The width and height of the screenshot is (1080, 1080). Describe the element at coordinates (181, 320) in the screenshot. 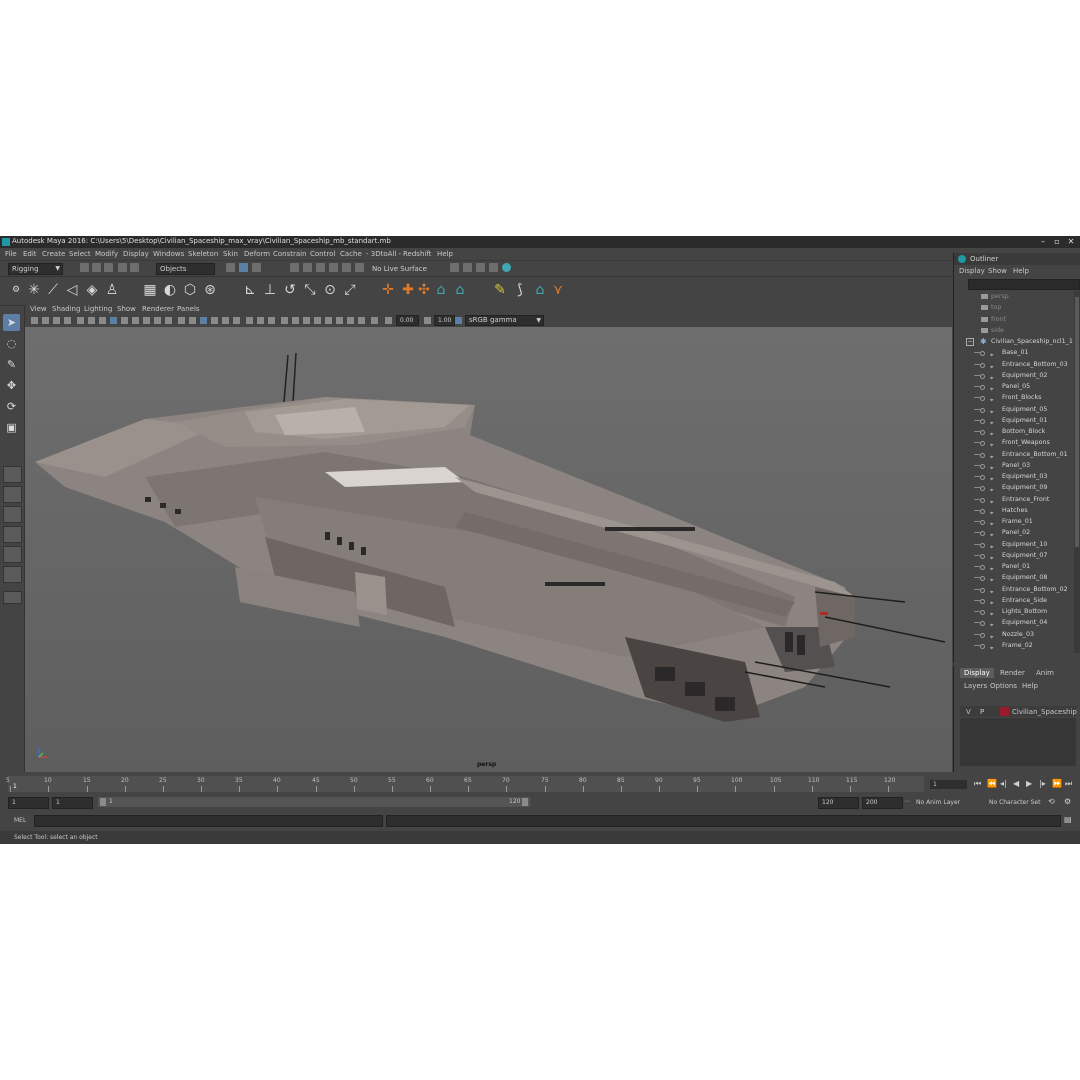

I see `isolate-select-icon` at that location.